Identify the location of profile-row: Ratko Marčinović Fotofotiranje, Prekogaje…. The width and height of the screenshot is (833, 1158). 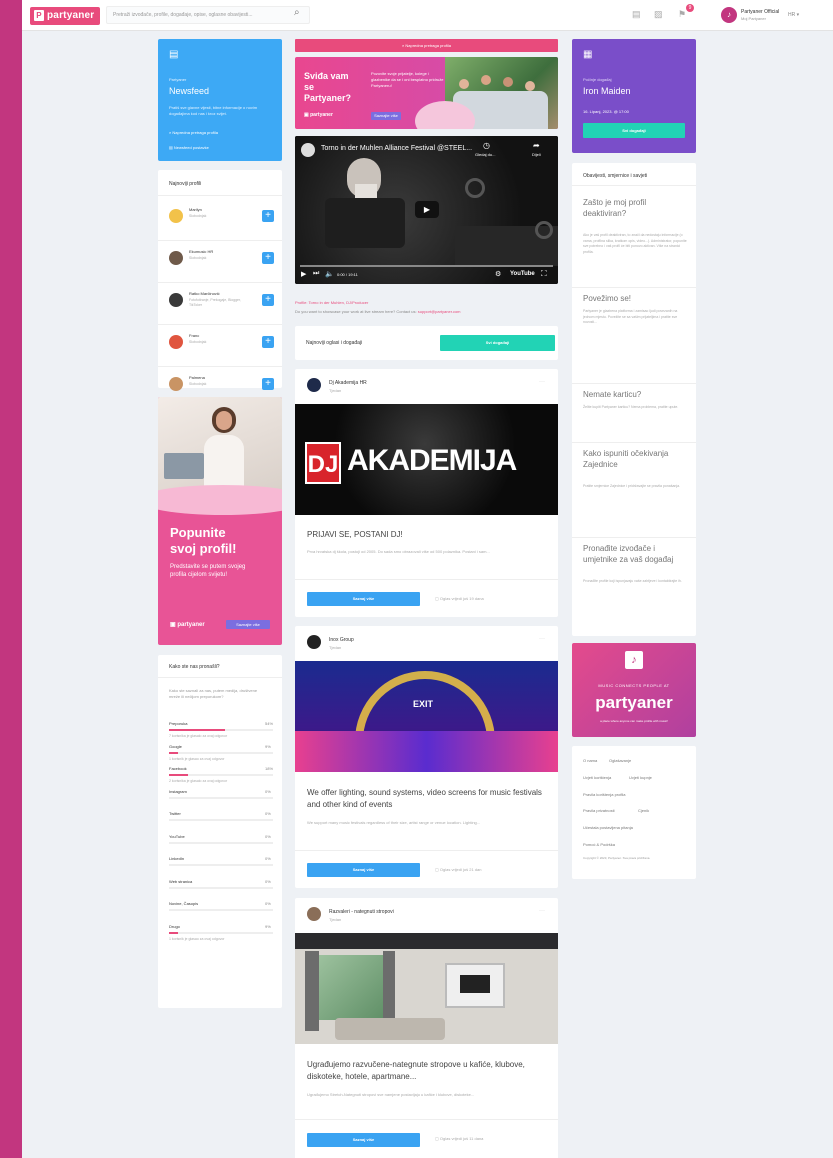
(220, 307).